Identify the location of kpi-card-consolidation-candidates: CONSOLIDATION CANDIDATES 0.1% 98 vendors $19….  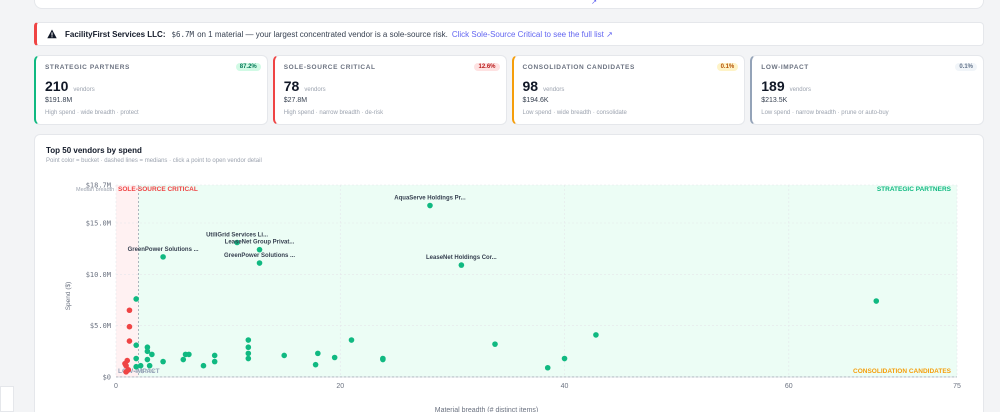
(628, 90).